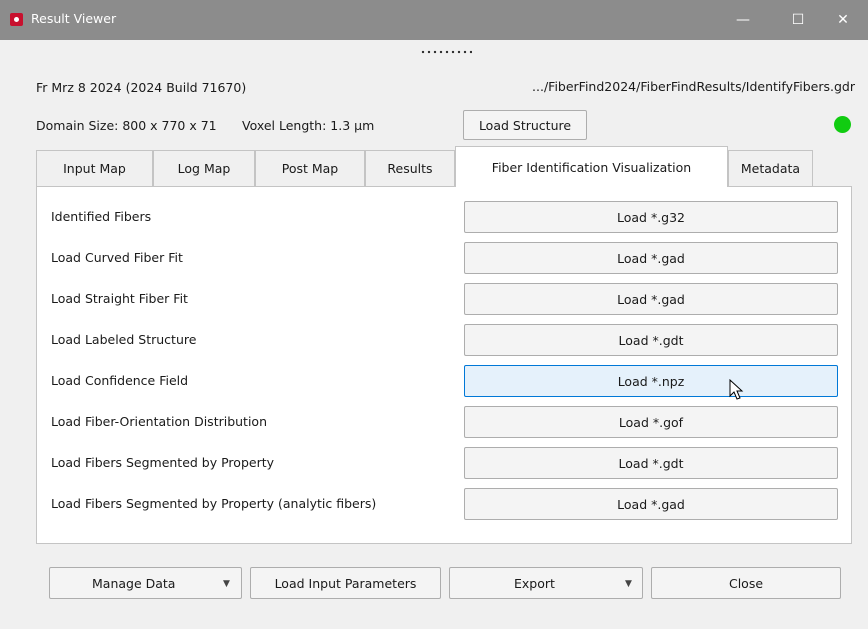 The image size is (868, 629). I want to click on row-label: Load Fibers Segmented by Property, so click(163, 462).